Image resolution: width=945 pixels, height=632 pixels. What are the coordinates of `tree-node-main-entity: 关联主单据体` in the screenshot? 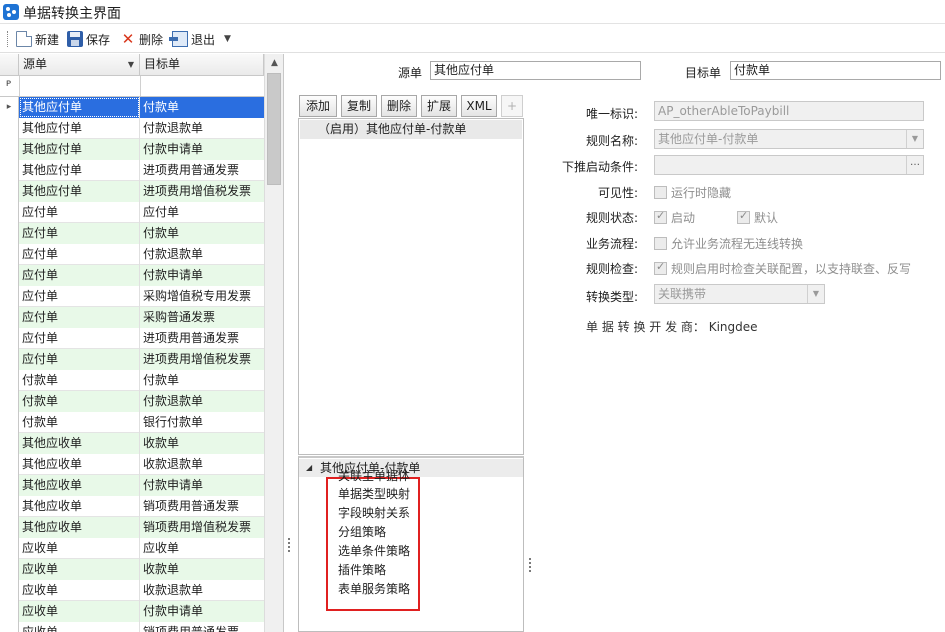 It's located at (374, 476).